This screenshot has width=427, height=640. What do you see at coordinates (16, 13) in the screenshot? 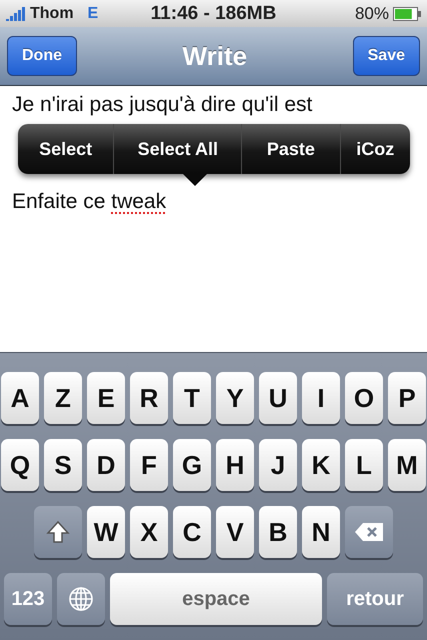
I see `signal-icon` at bounding box center [16, 13].